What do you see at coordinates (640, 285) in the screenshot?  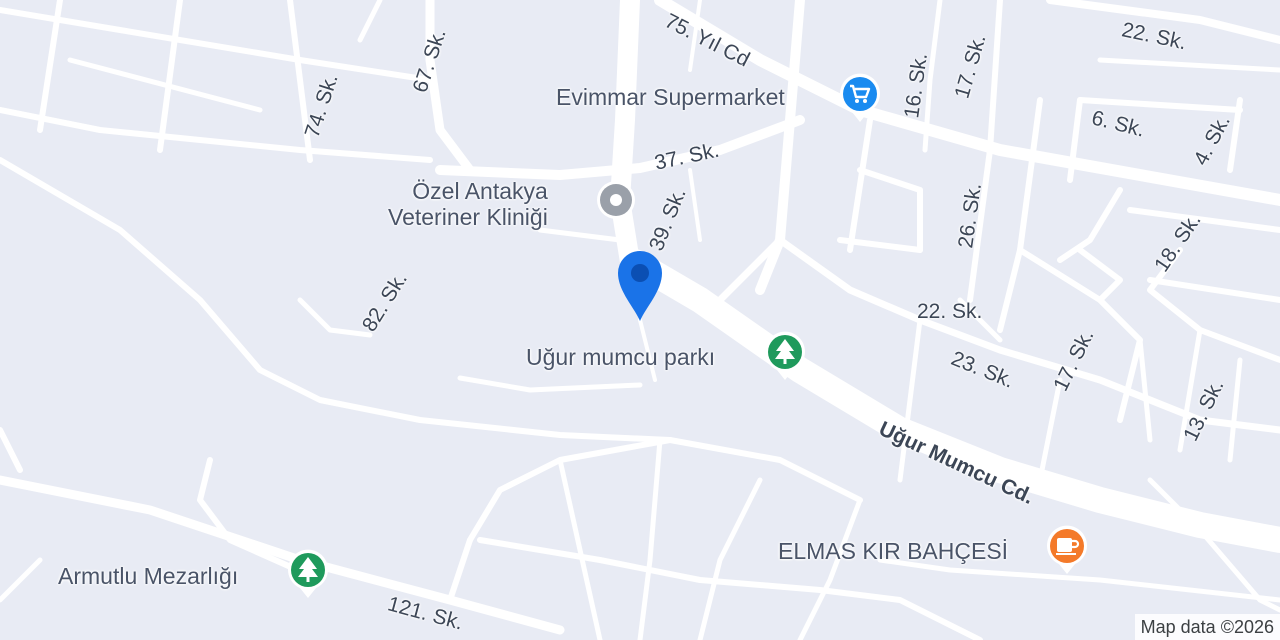 I see `location-pin-icon` at bounding box center [640, 285].